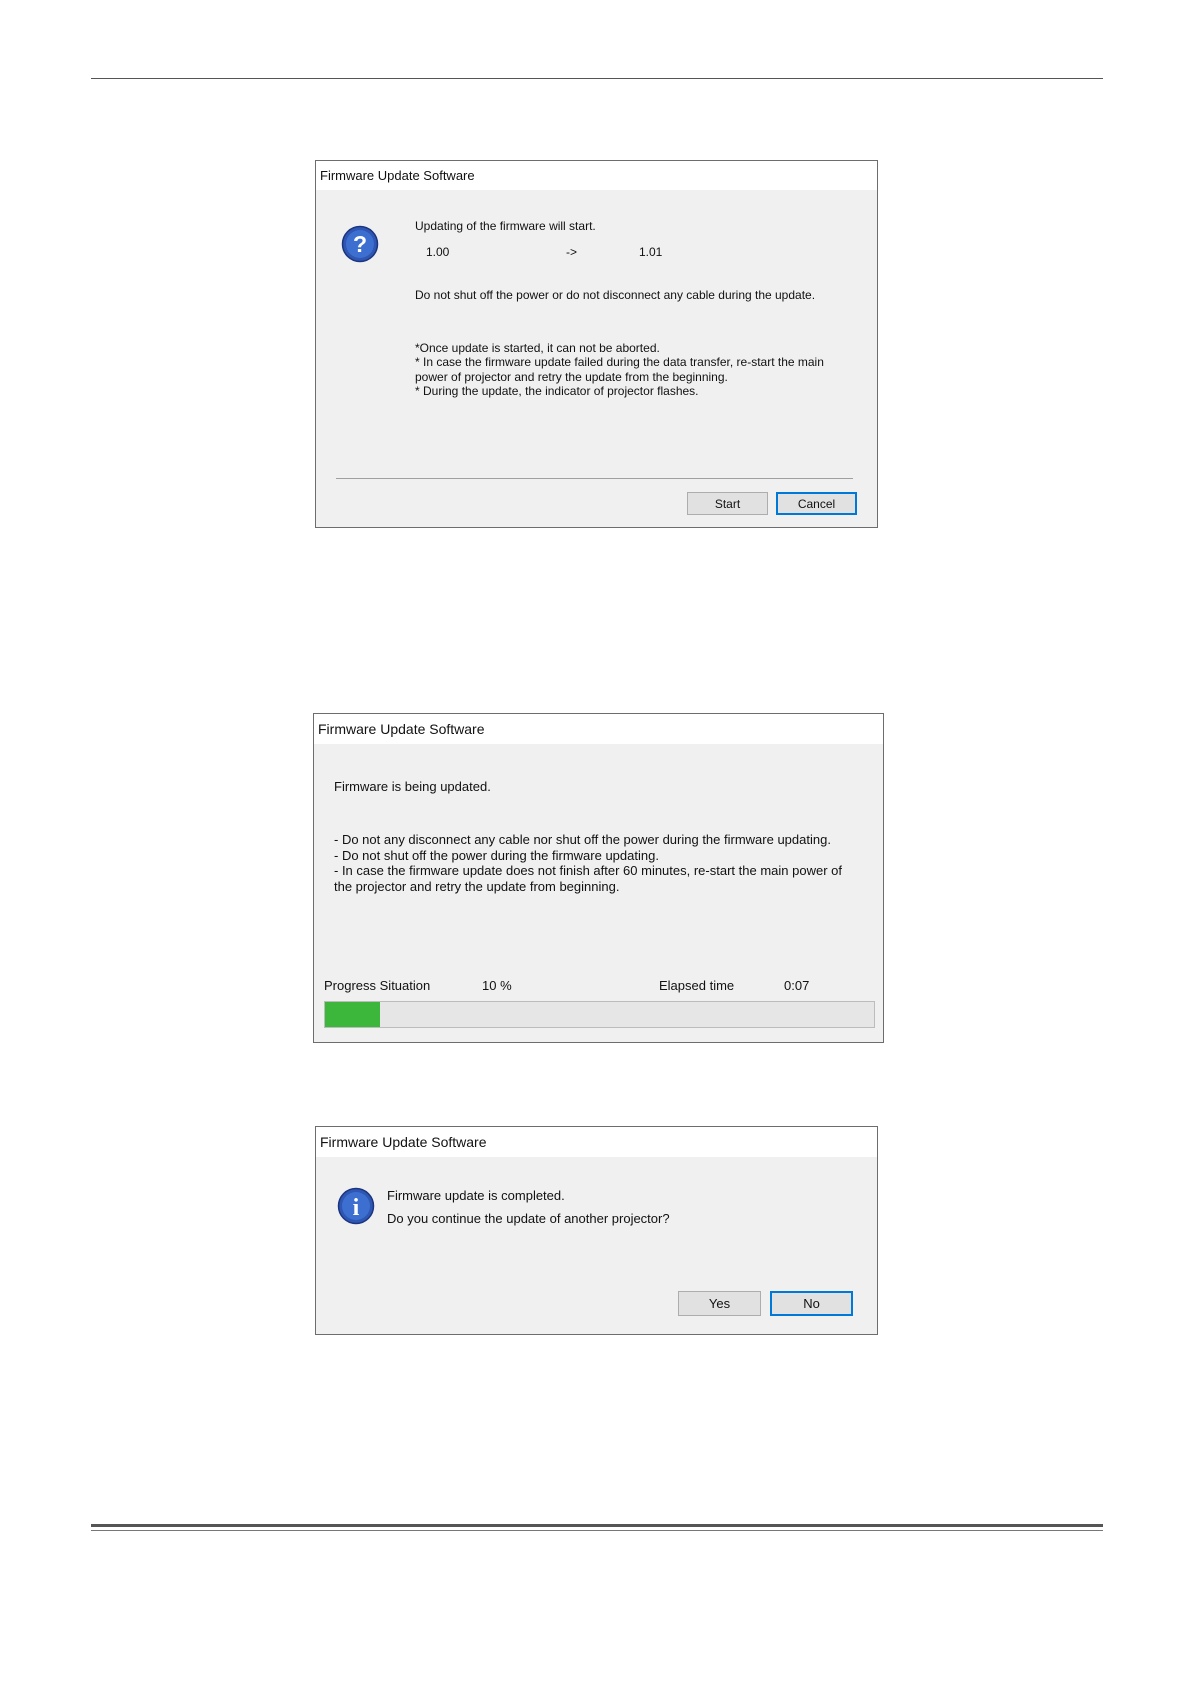  What do you see at coordinates (727, 503) in the screenshot?
I see `start-button: Start` at bounding box center [727, 503].